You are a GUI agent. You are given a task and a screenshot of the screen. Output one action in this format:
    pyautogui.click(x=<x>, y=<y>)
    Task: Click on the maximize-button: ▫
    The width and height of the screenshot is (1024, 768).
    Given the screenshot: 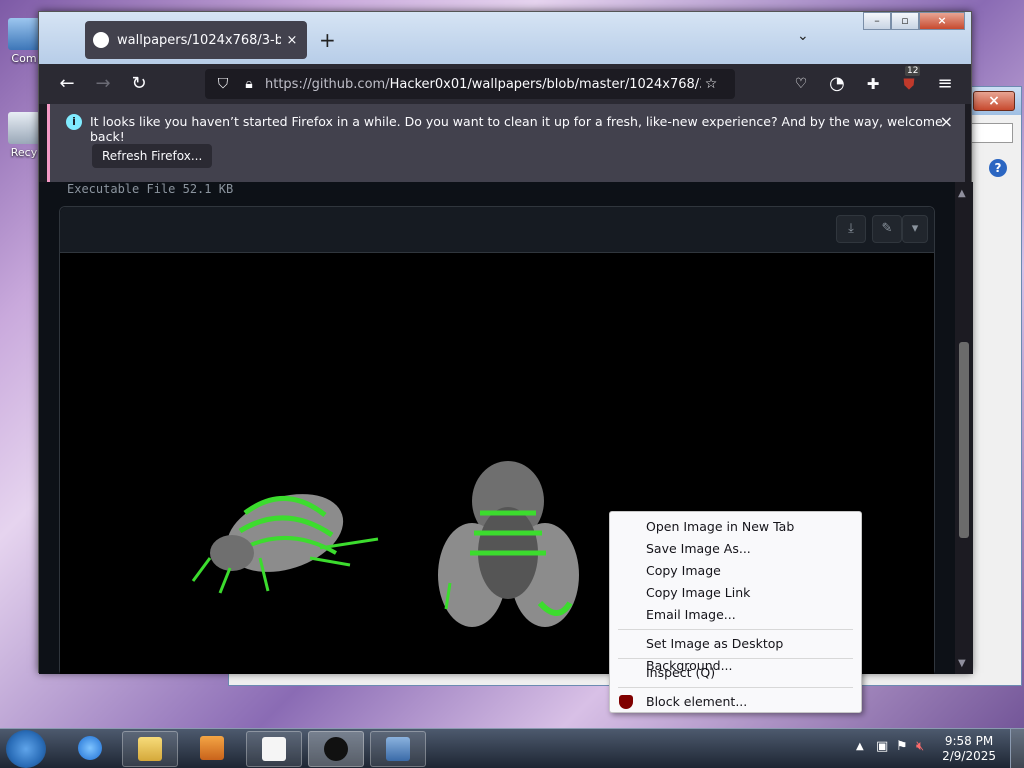 What is the action you would take?
    pyautogui.click(x=905, y=21)
    